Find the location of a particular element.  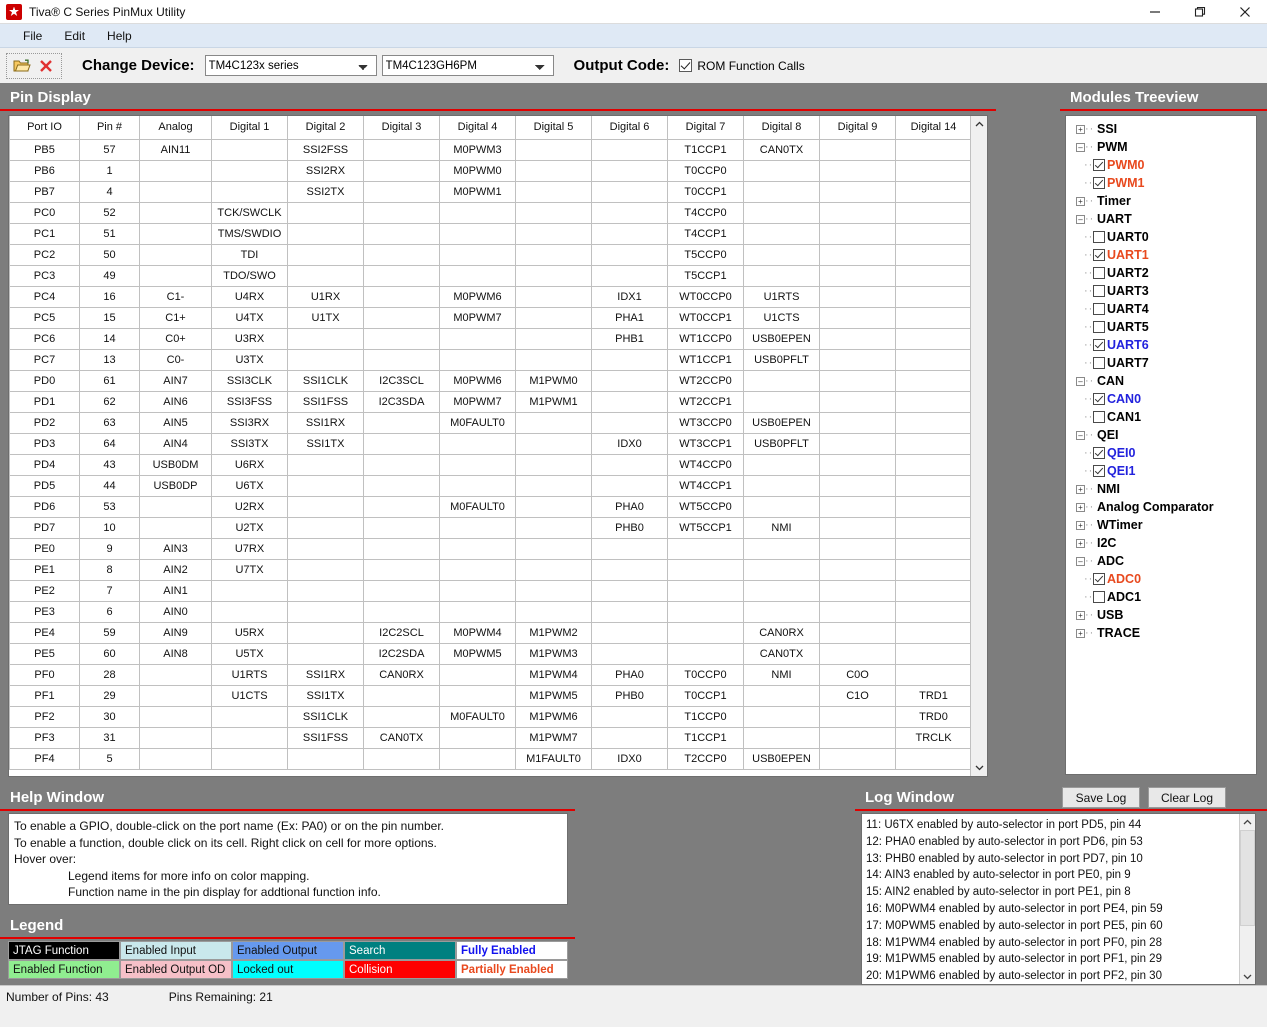

pin-function-cell: SSI1RX is located at coordinates (325, 674).